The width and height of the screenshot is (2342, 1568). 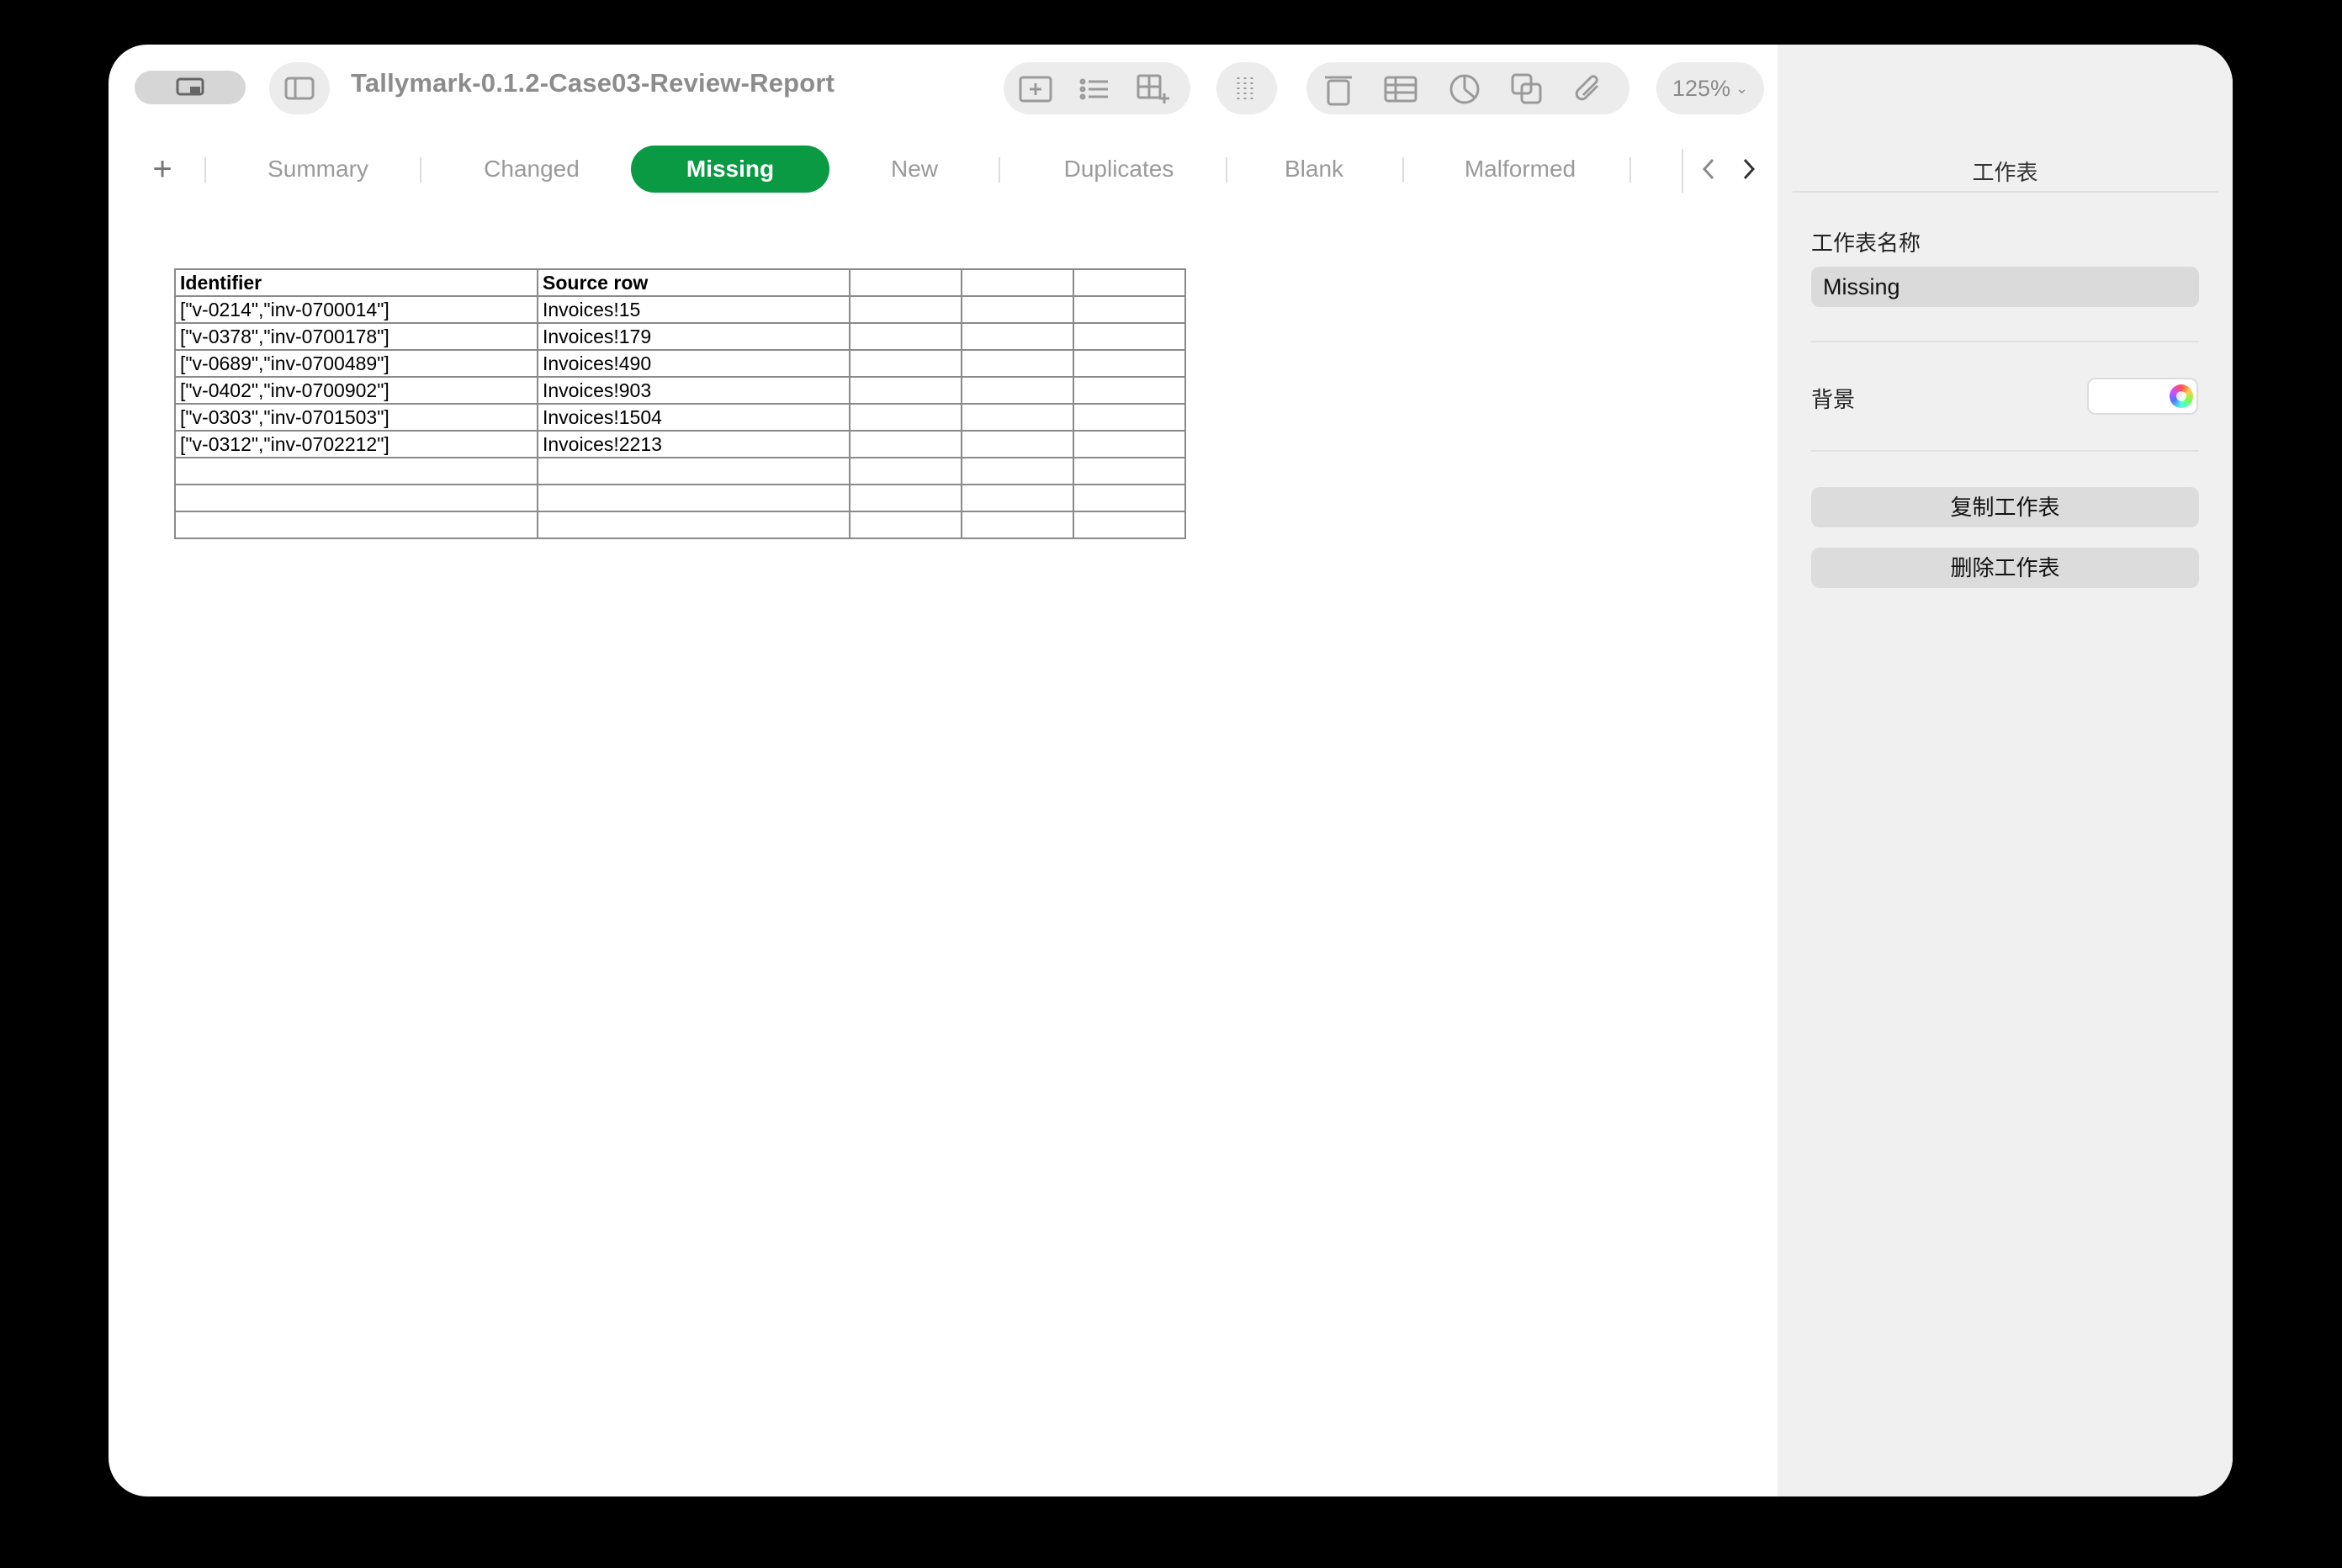 What do you see at coordinates (1526, 89) in the screenshot?
I see `shape-icon` at bounding box center [1526, 89].